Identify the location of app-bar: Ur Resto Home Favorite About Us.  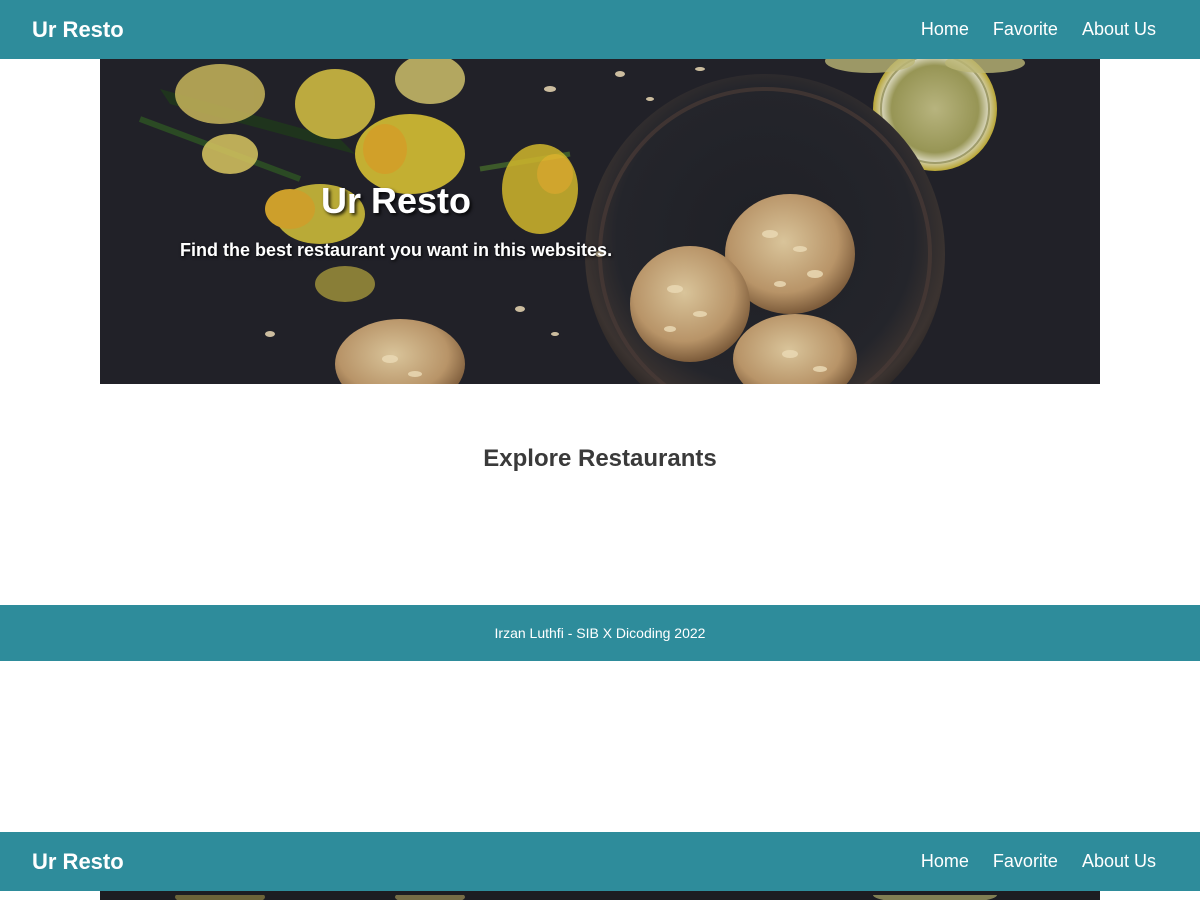
(600, 29).